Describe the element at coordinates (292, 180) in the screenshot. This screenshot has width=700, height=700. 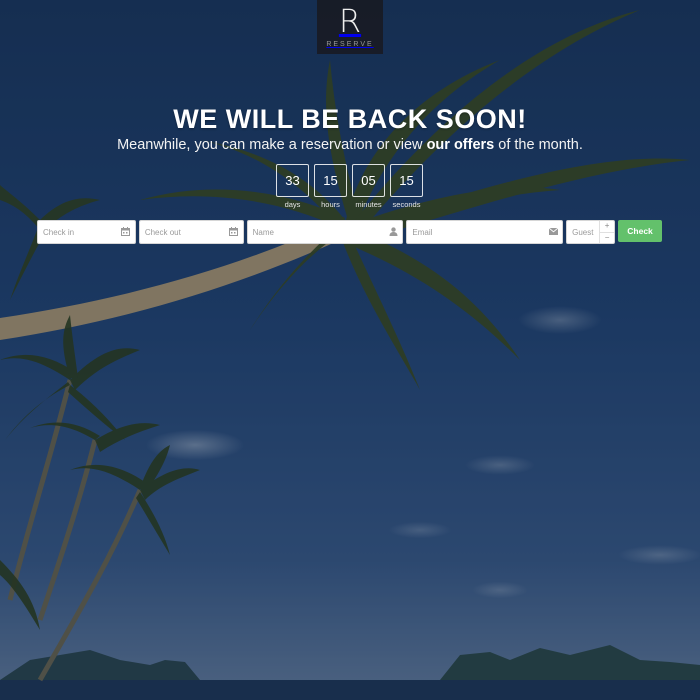
I see `countdown-days-value: 33` at that location.